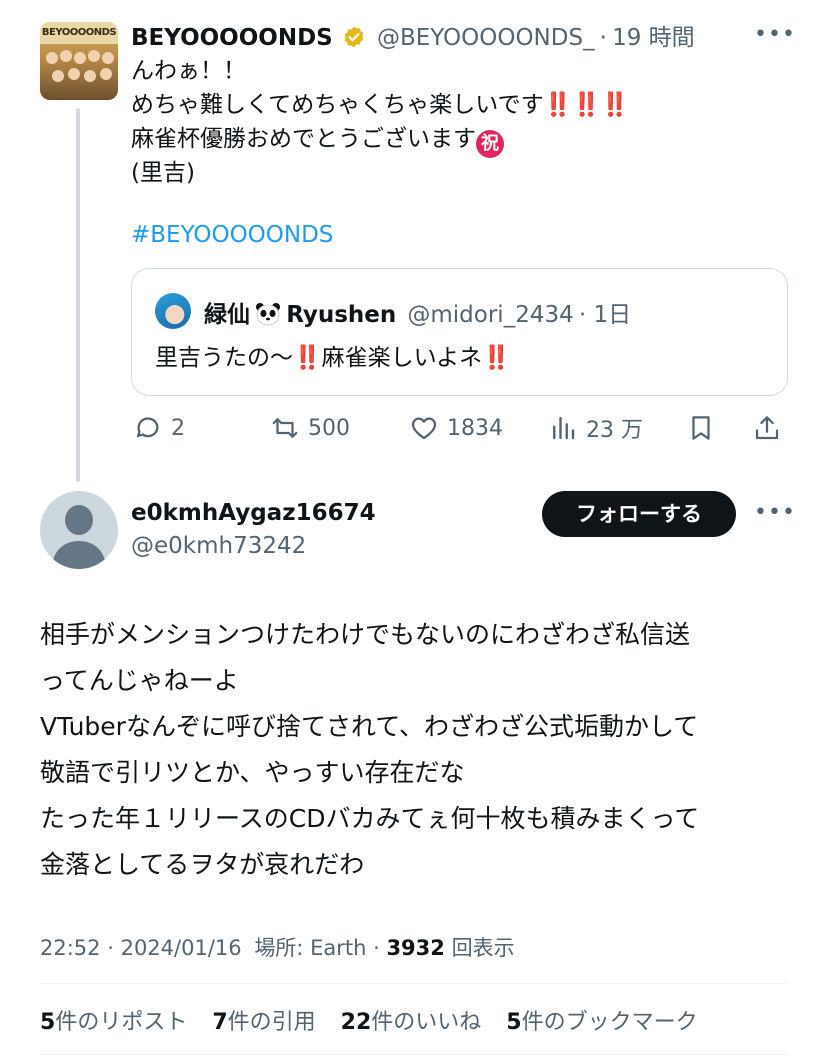 Image resolution: width=828 pixels, height=1063 pixels. I want to click on stat-label: 件のいいね, so click(426, 1022).